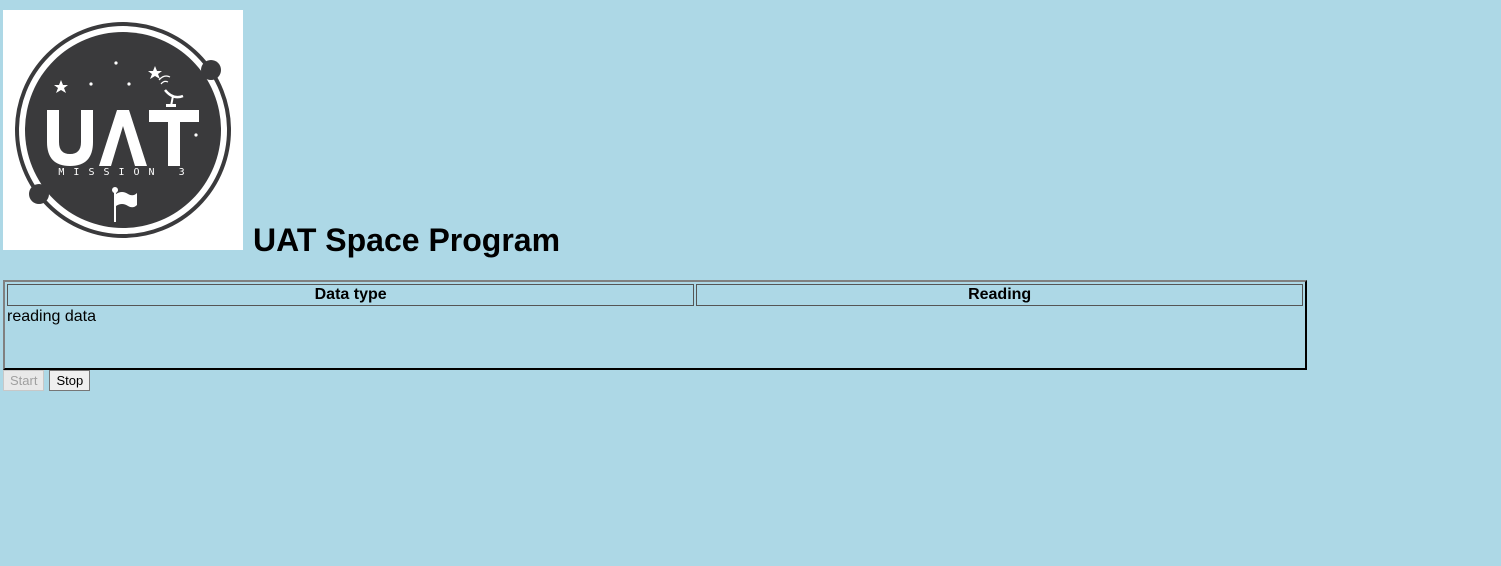  Describe the element at coordinates (655, 337) in the screenshot. I see `table-row: reading data` at that location.